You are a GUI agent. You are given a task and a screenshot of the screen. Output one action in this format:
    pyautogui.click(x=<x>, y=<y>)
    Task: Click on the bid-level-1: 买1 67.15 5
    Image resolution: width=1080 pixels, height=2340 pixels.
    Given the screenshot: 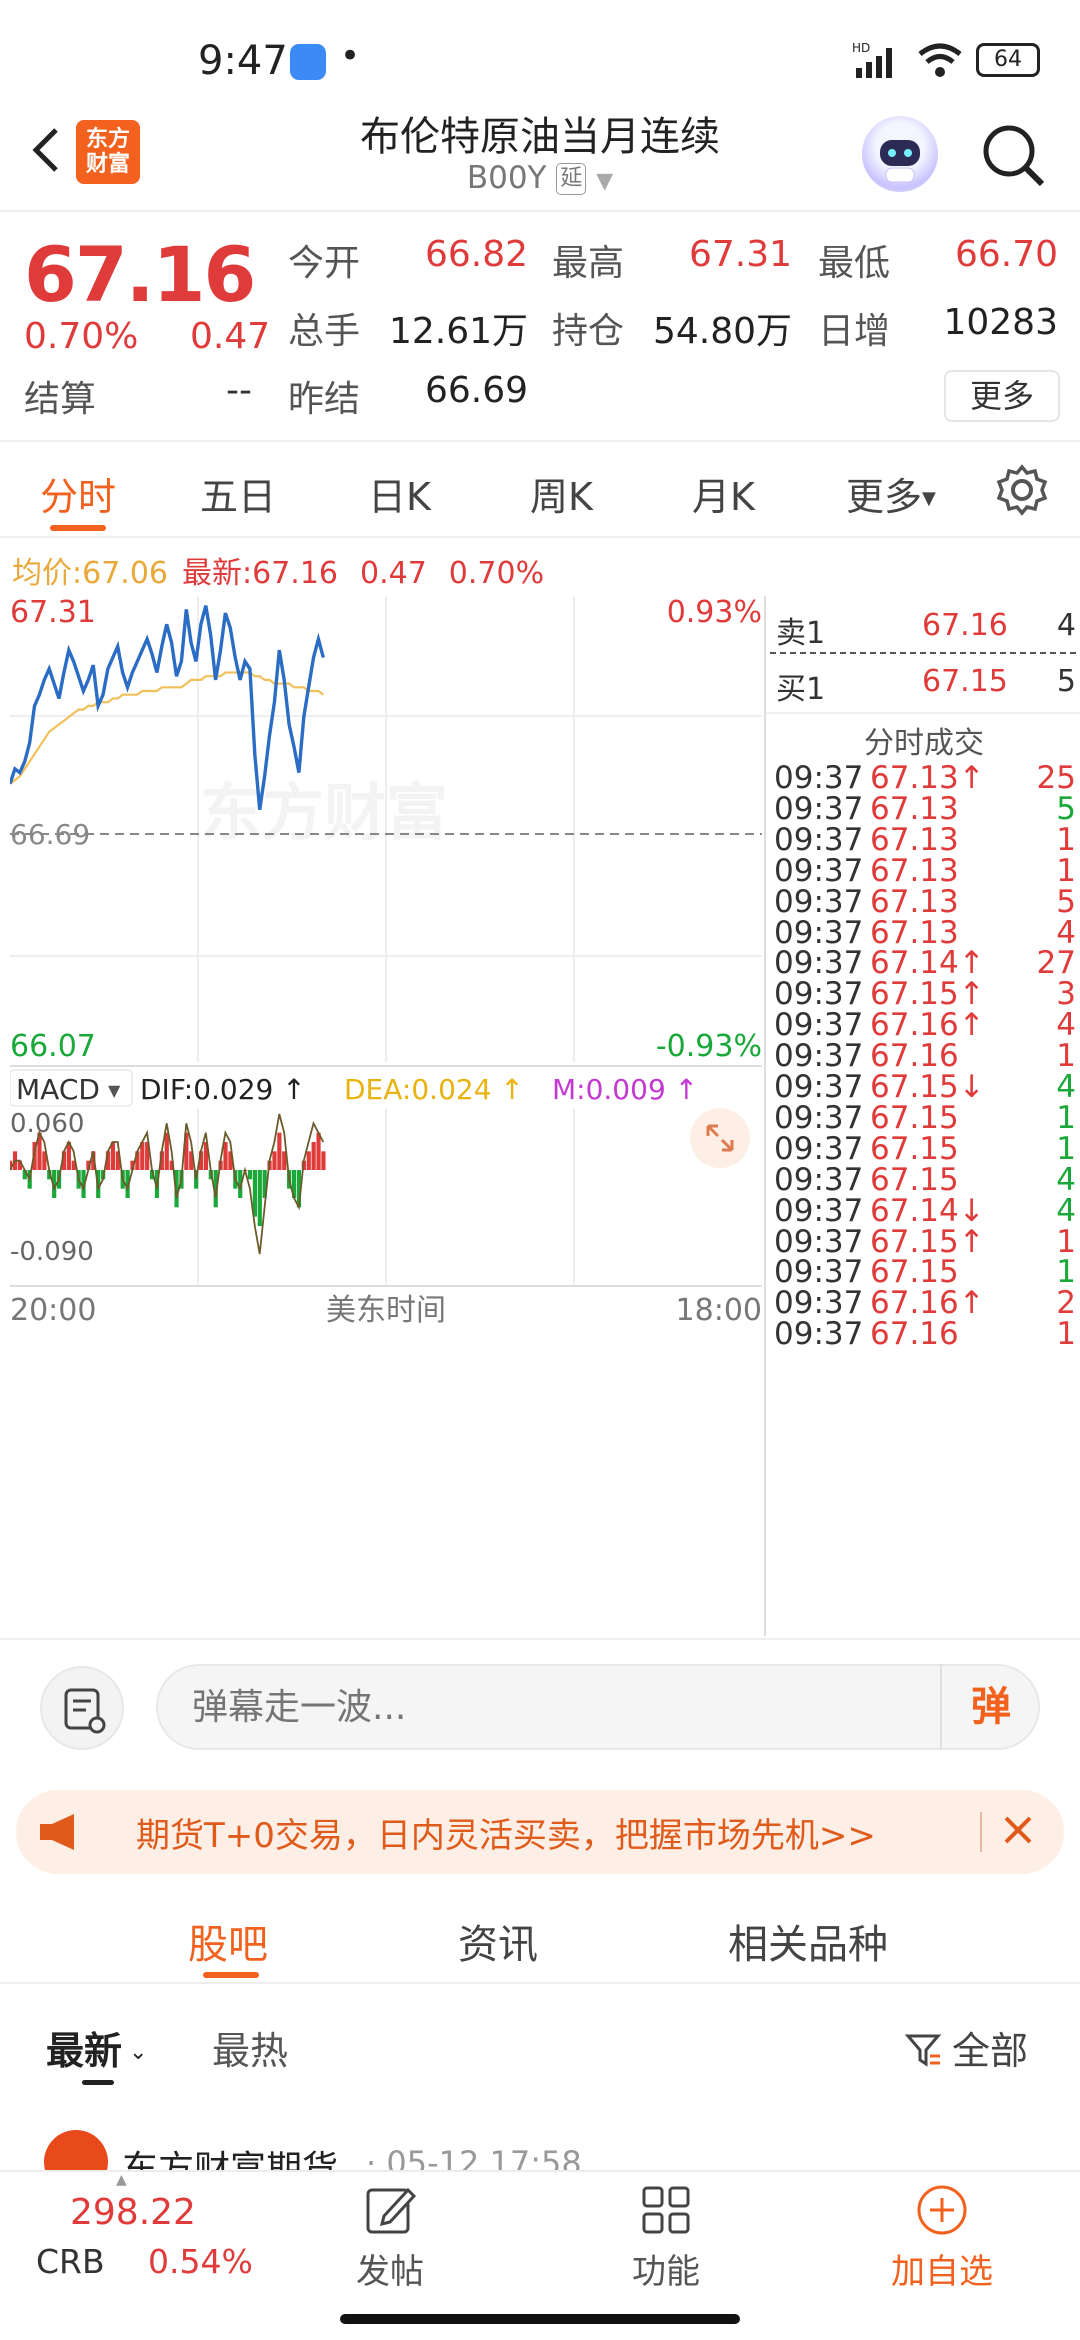 What is the action you would take?
    pyautogui.click(x=926, y=683)
    